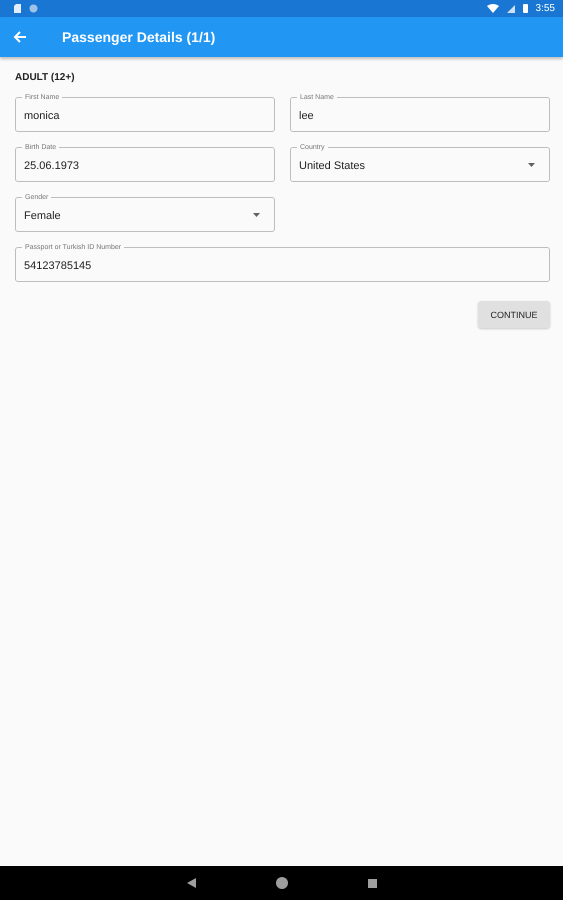 This screenshot has width=563, height=900. I want to click on back-button, so click(20, 37).